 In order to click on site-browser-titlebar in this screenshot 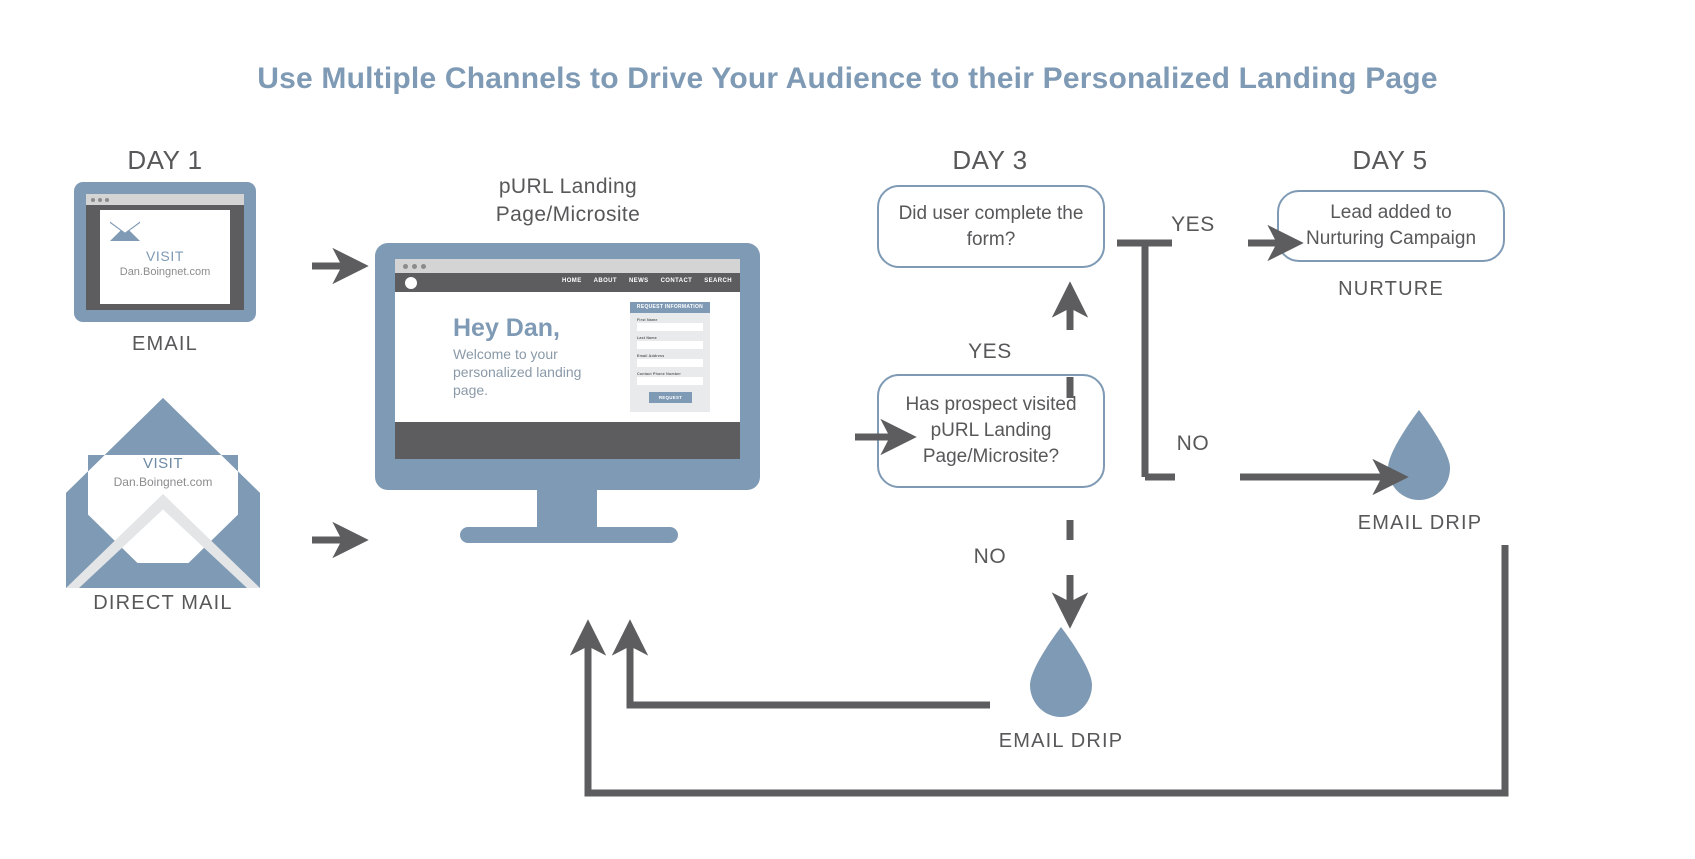, I will do `click(567, 266)`.